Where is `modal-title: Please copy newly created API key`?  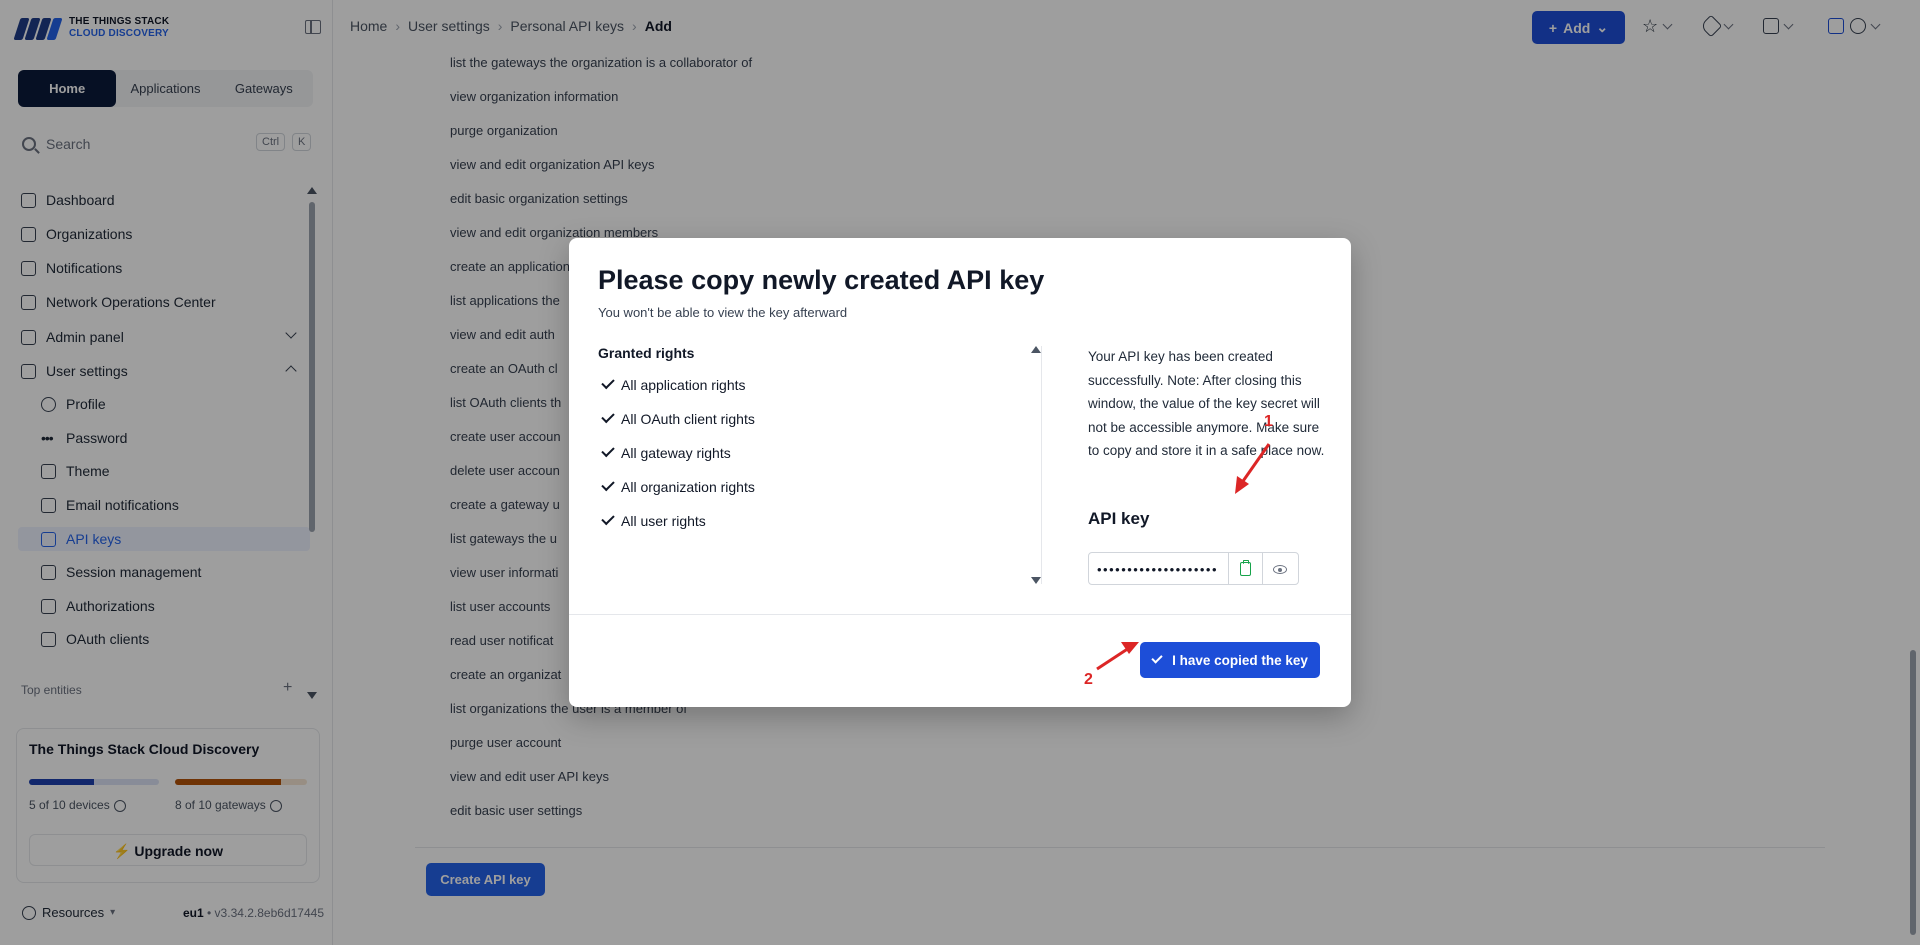 modal-title: Please copy newly created API key is located at coordinates (821, 280).